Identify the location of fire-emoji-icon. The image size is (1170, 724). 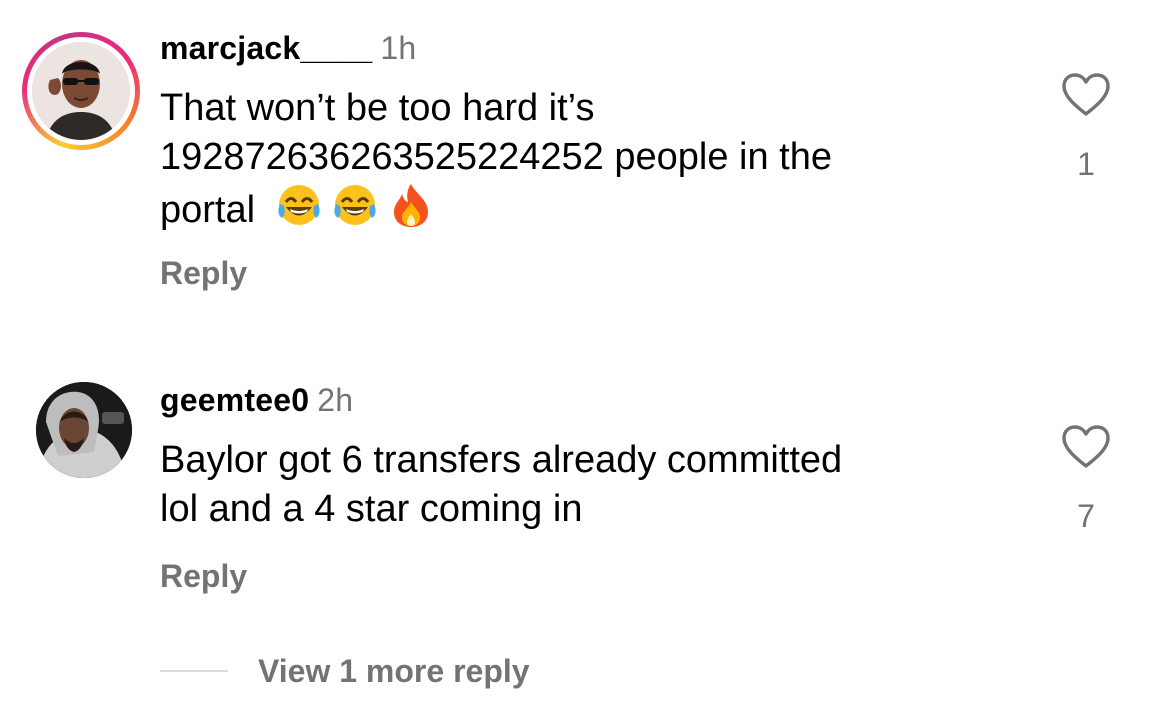
(410, 205).